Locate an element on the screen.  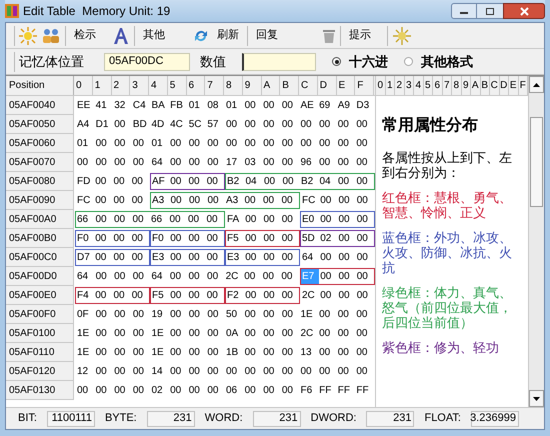
minimize-button is located at coordinates (464, 11).